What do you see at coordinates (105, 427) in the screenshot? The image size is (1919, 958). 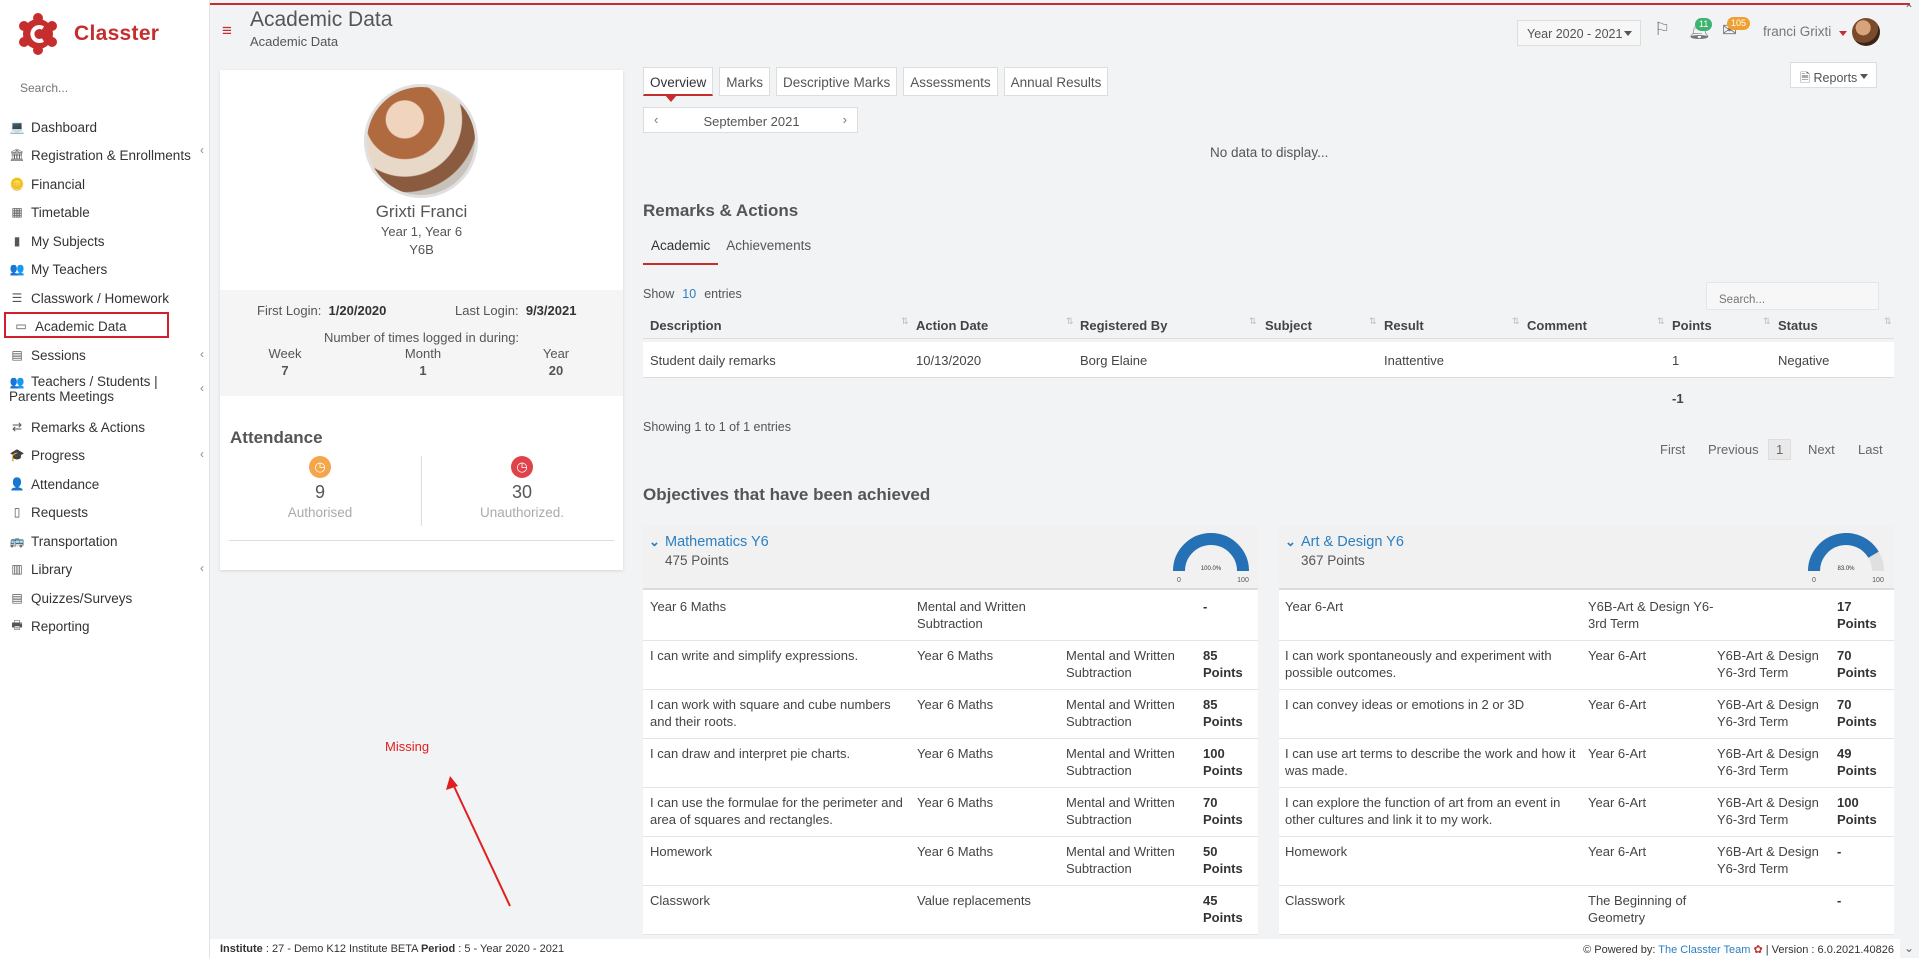 I see `sidebar-item-remarks: ⇄ Remarks & Actions` at bounding box center [105, 427].